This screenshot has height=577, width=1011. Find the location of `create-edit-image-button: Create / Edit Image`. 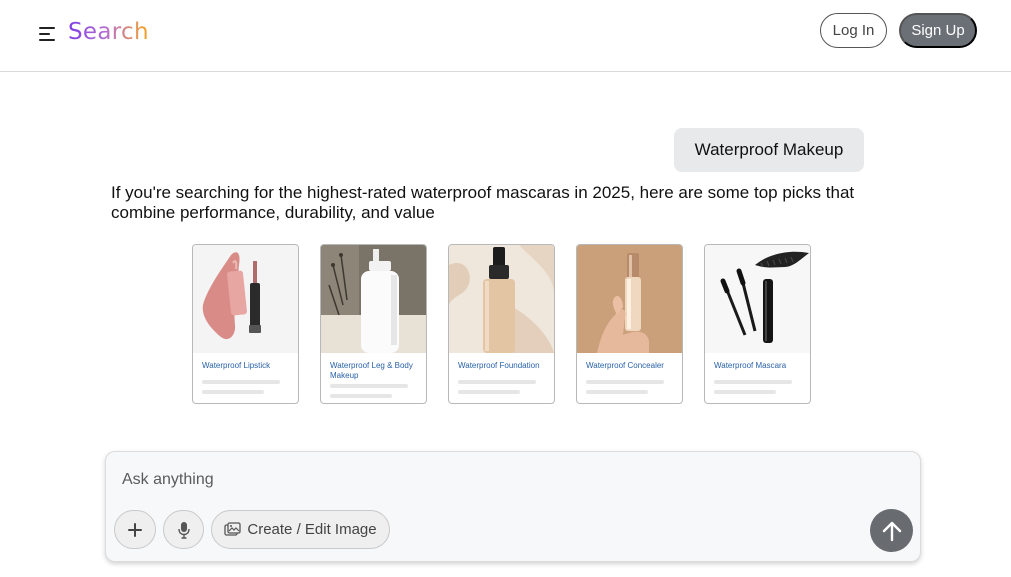

create-edit-image-button: Create / Edit Image is located at coordinates (300, 529).